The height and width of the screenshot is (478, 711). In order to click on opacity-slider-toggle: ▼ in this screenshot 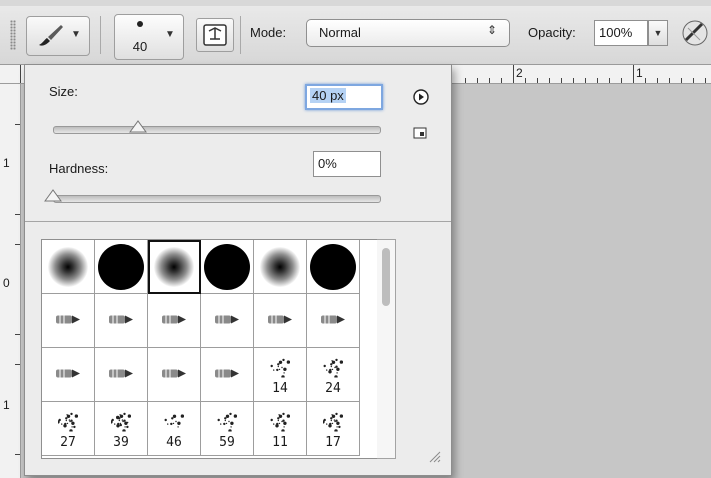, I will do `click(658, 33)`.